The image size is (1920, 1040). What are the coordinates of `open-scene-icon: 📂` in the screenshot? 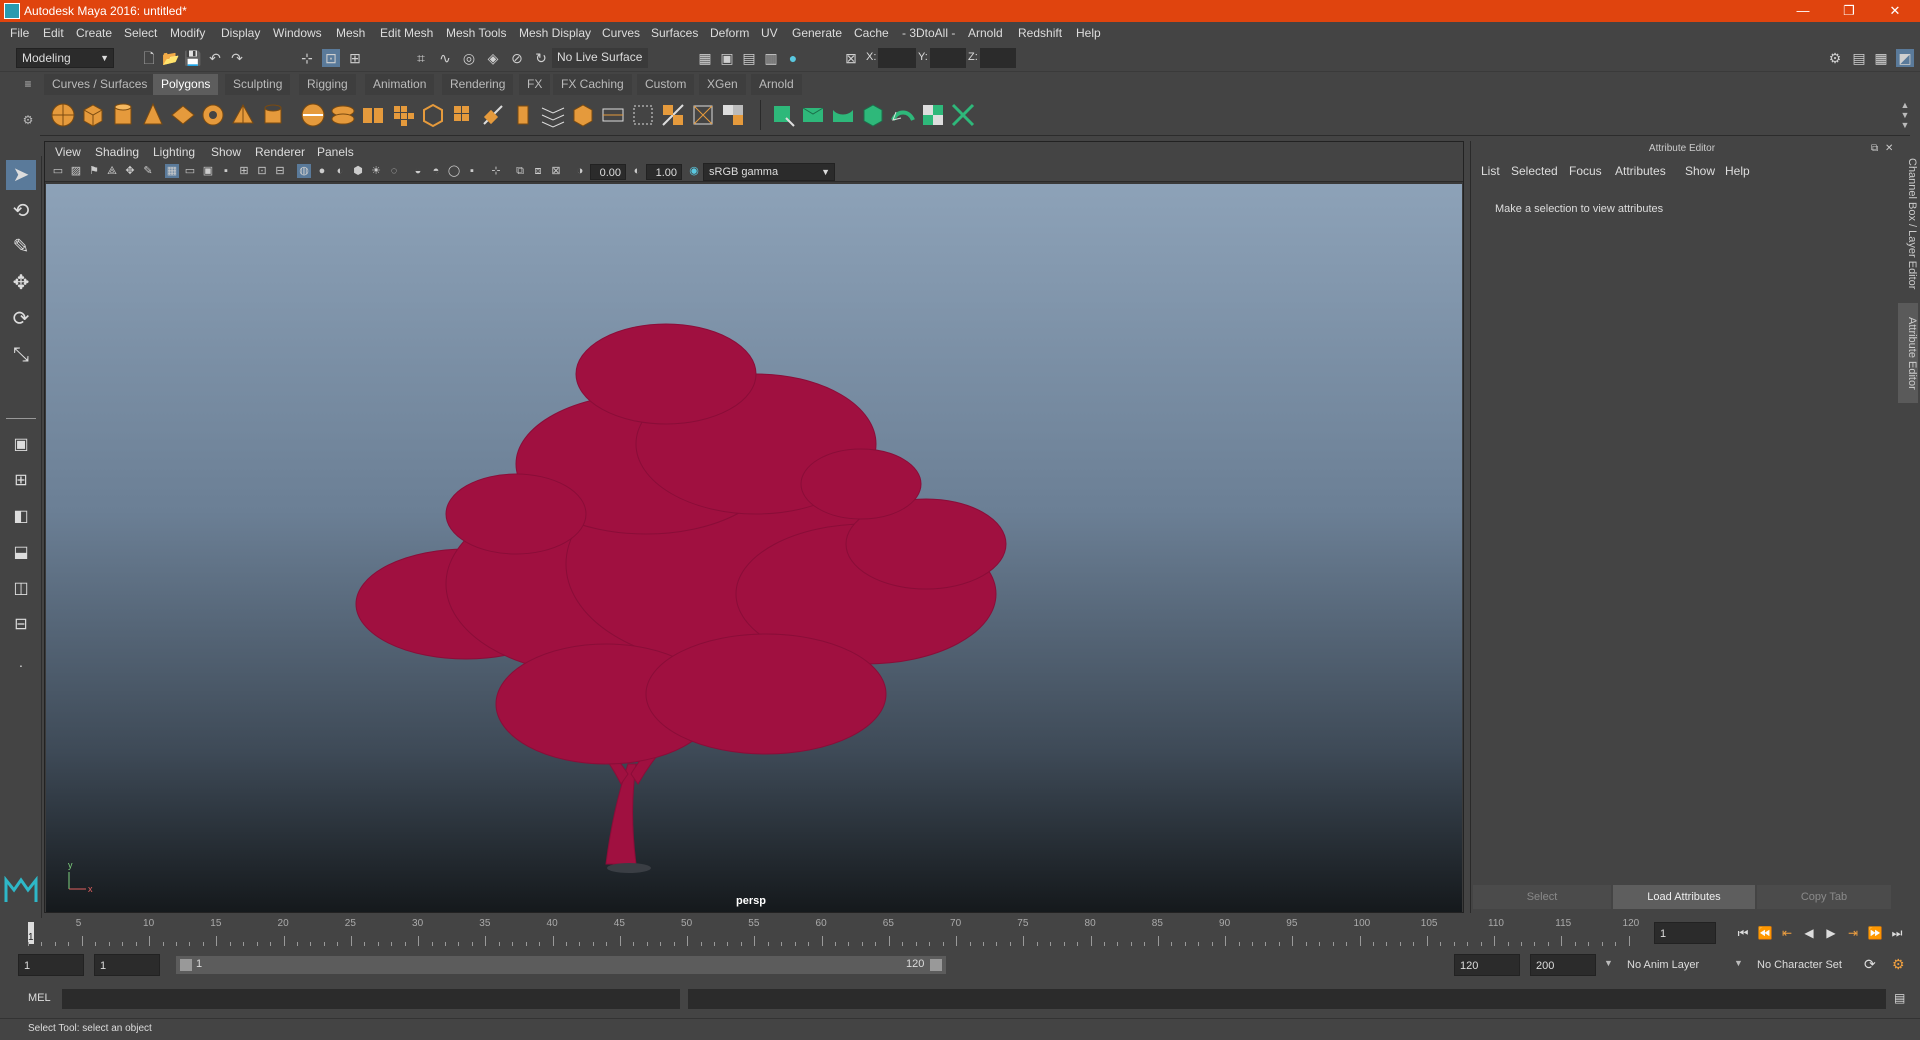 It's located at (171, 58).